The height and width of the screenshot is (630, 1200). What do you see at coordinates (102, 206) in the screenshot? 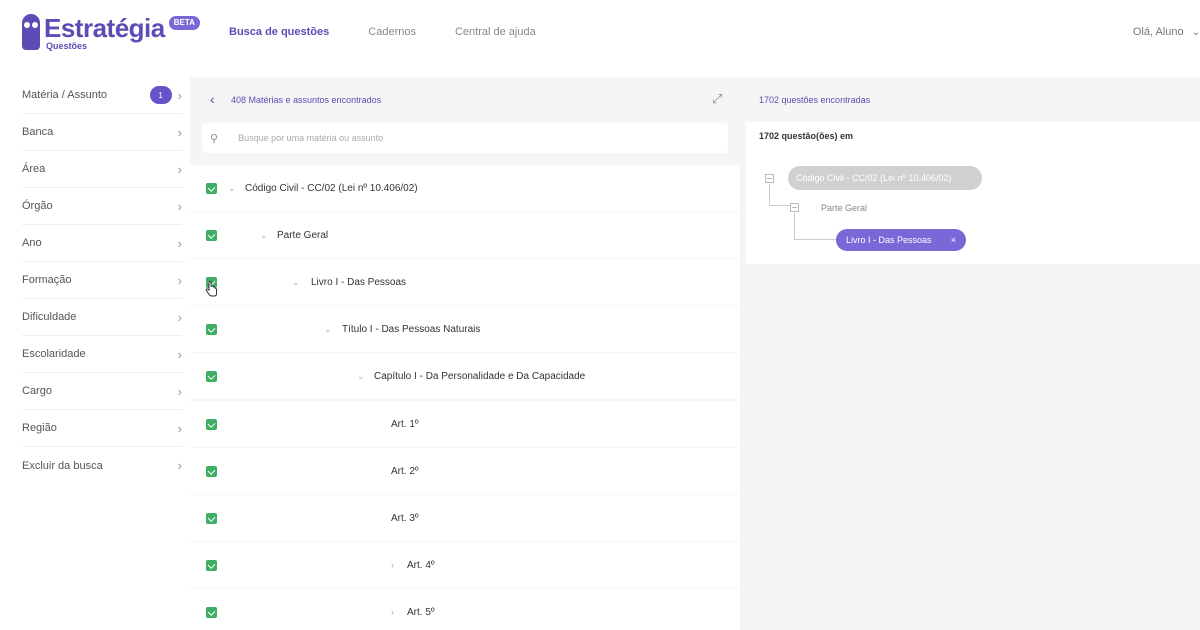
I see `filter-orgao: Órgão ›` at bounding box center [102, 206].